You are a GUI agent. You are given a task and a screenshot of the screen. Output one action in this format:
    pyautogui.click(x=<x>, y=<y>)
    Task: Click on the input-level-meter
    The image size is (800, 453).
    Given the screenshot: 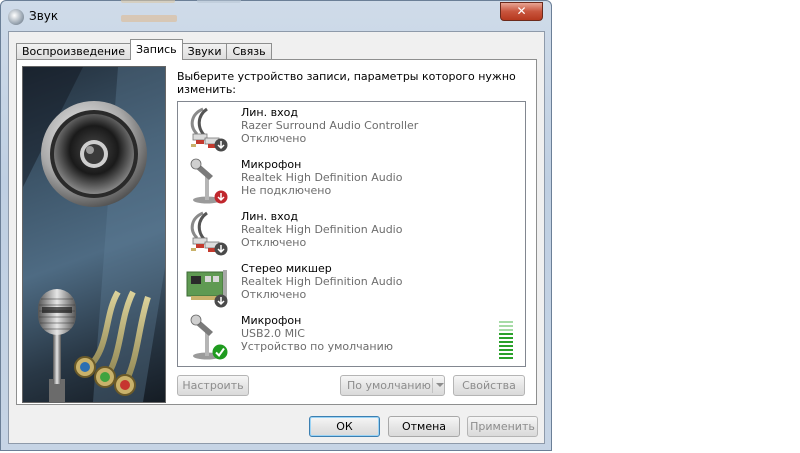 What is the action you would take?
    pyautogui.click(x=506, y=341)
    